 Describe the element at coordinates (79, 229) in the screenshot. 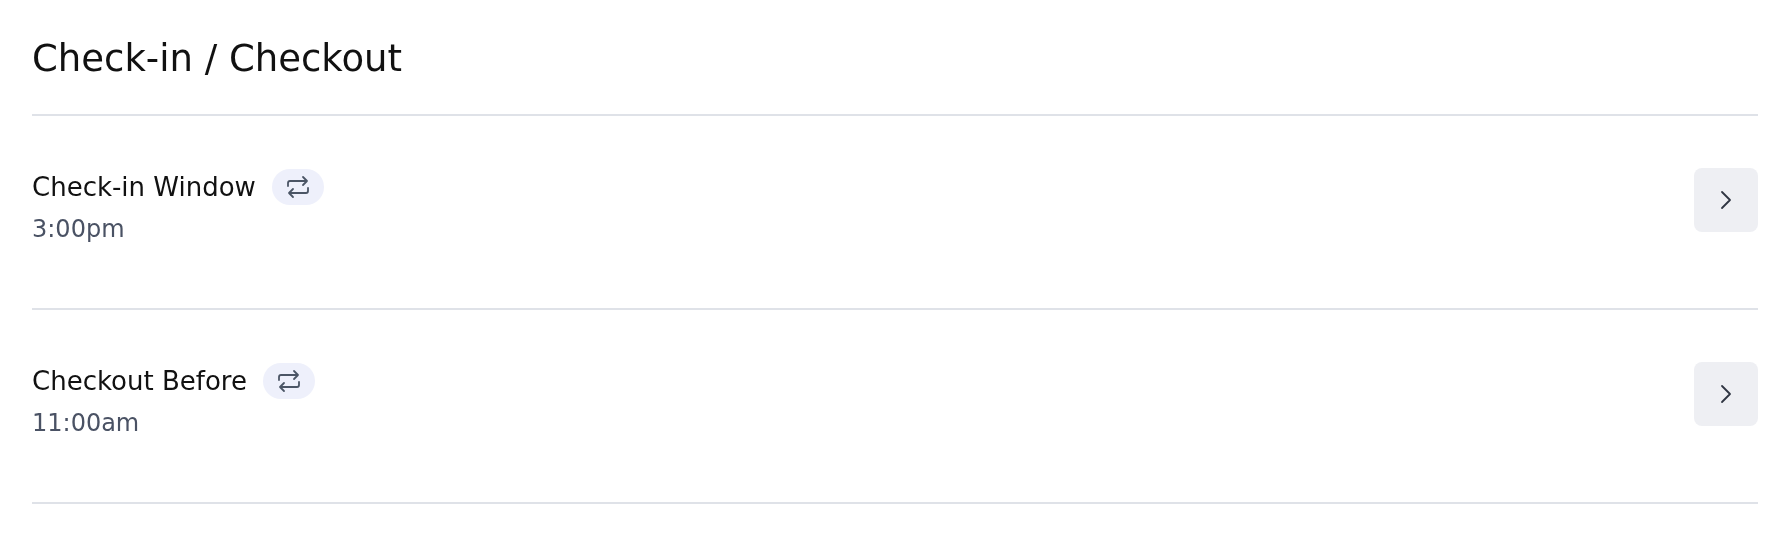

I see `setting-value: 3:00pm` at that location.